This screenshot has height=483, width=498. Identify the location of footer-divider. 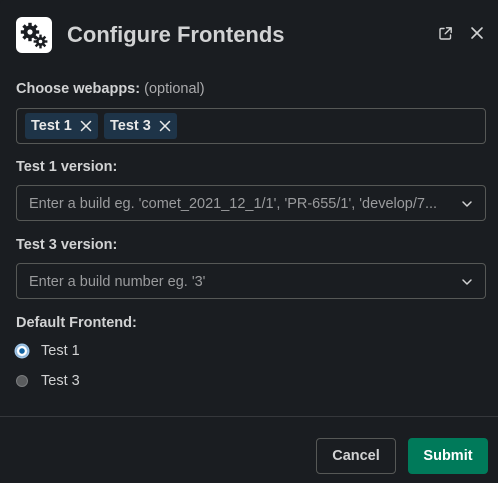
(249, 416).